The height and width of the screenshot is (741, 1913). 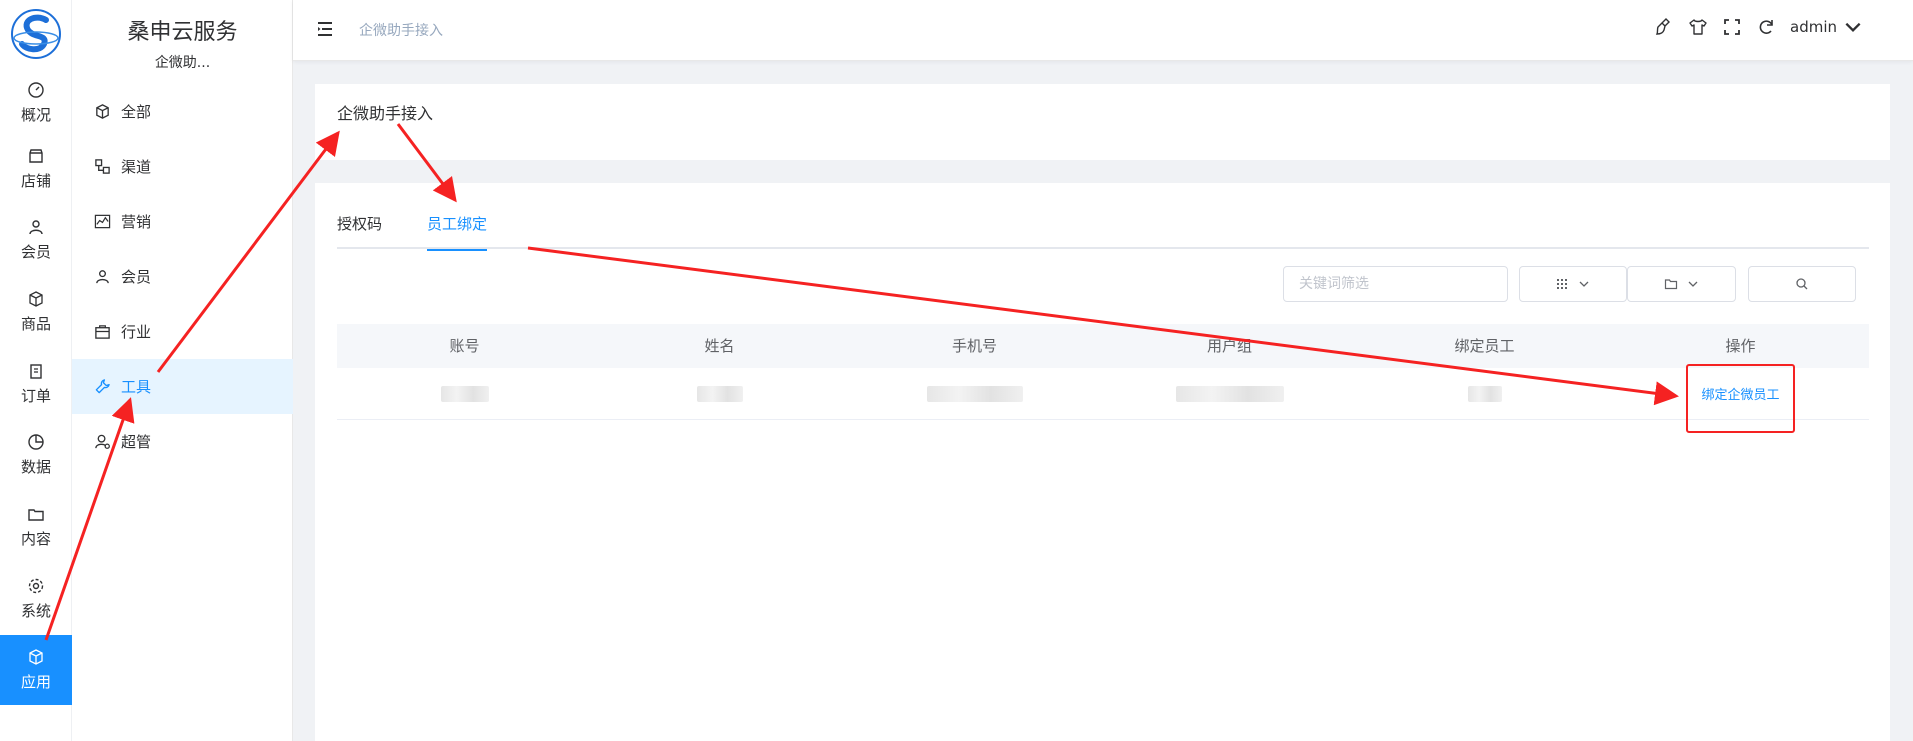 I want to click on tab-bar: 授权码 员工绑定, so click(x=1103, y=230).